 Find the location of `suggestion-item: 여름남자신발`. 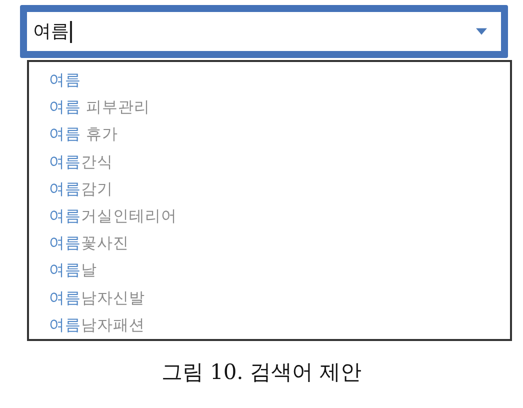

suggestion-item: 여름남자신발 is located at coordinates (97, 298).